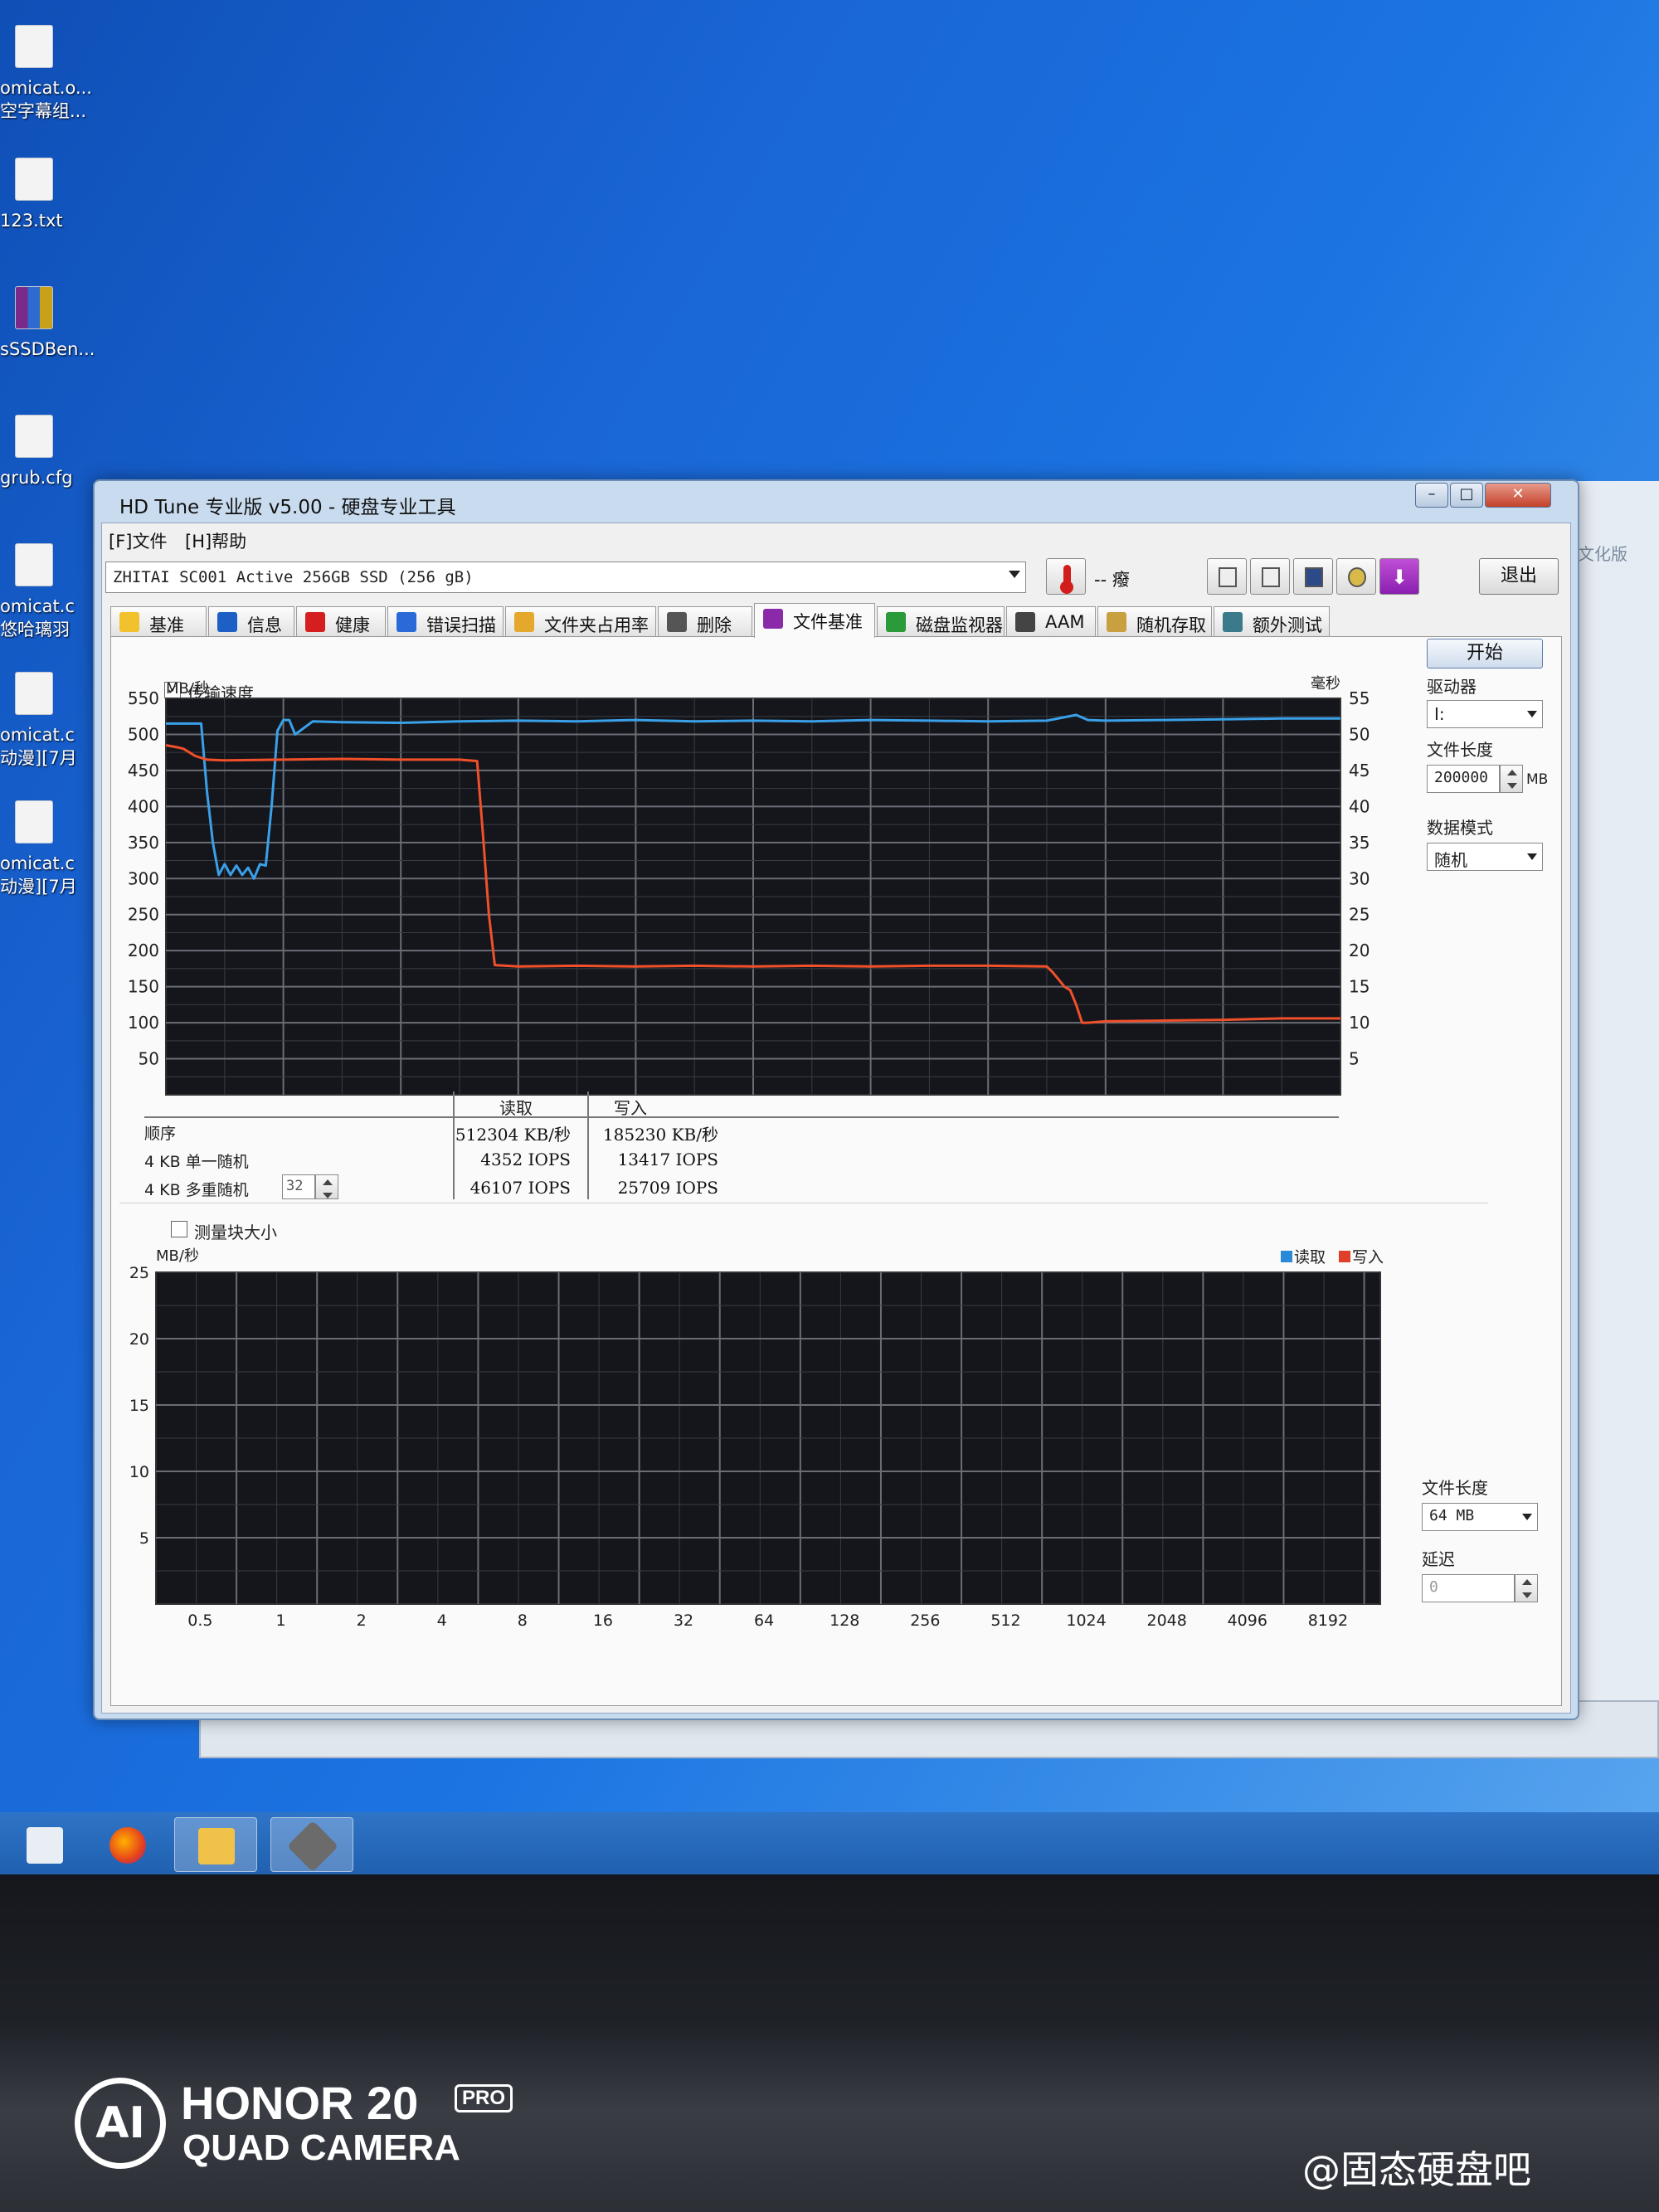 The image size is (1659, 2212). What do you see at coordinates (1359, 843) in the screenshot?
I see `y2-tick-label: 35` at bounding box center [1359, 843].